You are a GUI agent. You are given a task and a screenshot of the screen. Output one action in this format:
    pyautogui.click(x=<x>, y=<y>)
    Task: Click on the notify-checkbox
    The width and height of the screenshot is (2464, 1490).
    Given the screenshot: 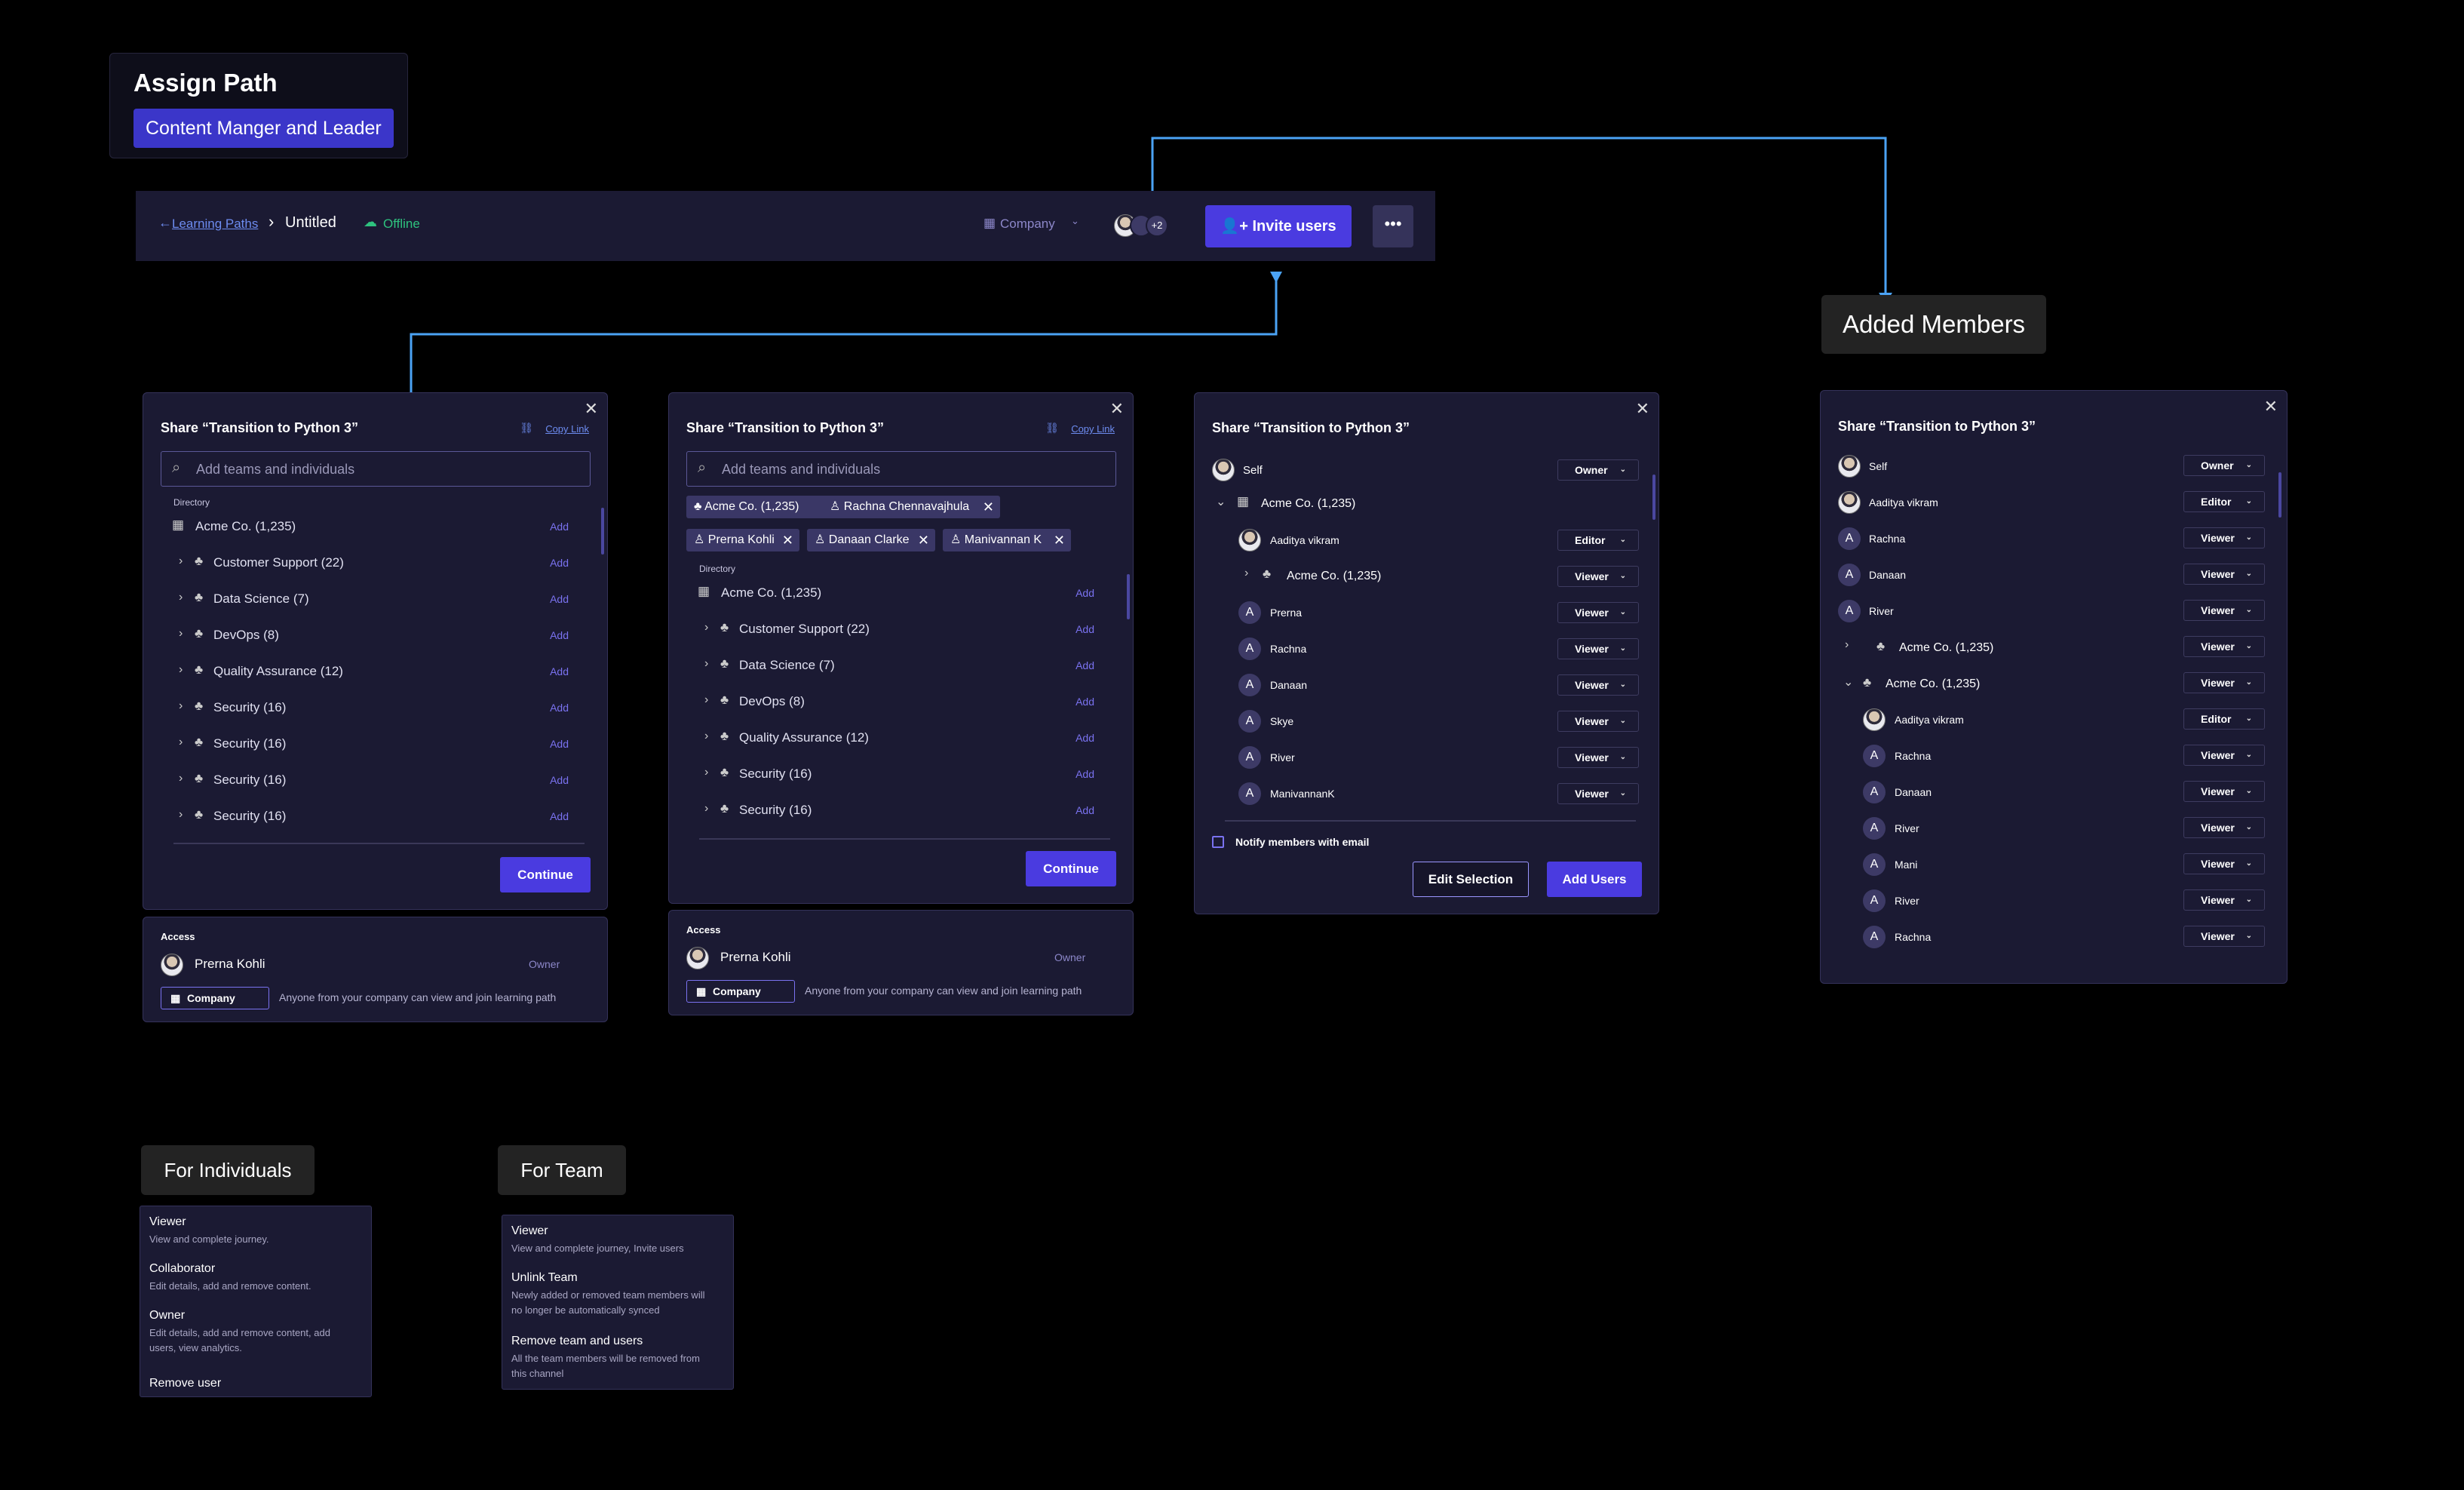 What is the action you would take?
    pyautogui.click(x=1218, y=842)
    